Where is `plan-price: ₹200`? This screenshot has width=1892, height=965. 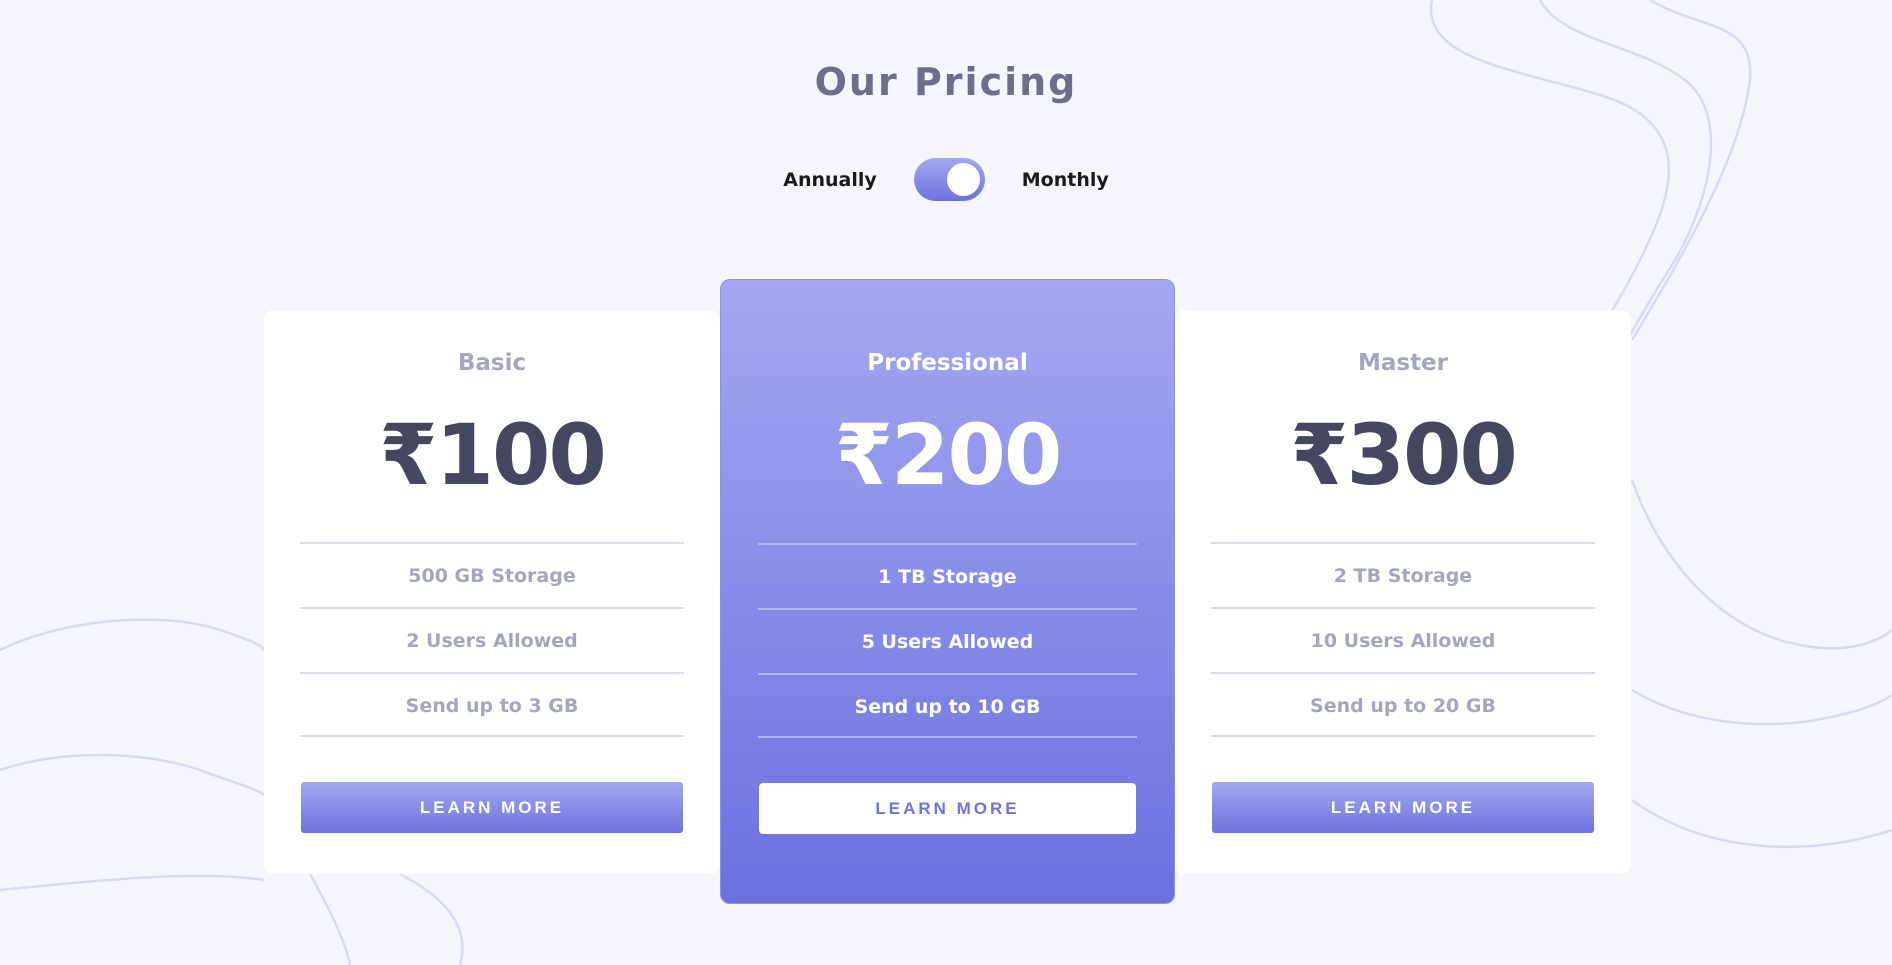
plan-price: ₹200 is located at coordinates (948, 455).